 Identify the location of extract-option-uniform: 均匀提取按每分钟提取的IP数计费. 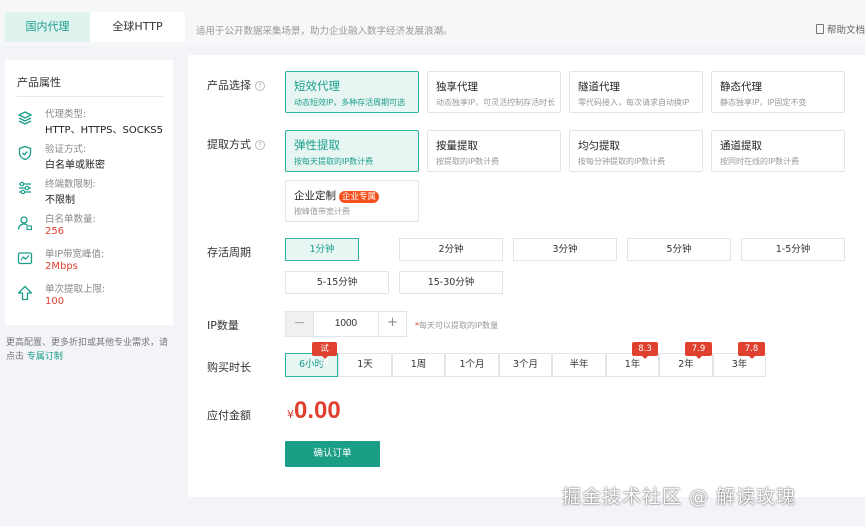
(636, 151).